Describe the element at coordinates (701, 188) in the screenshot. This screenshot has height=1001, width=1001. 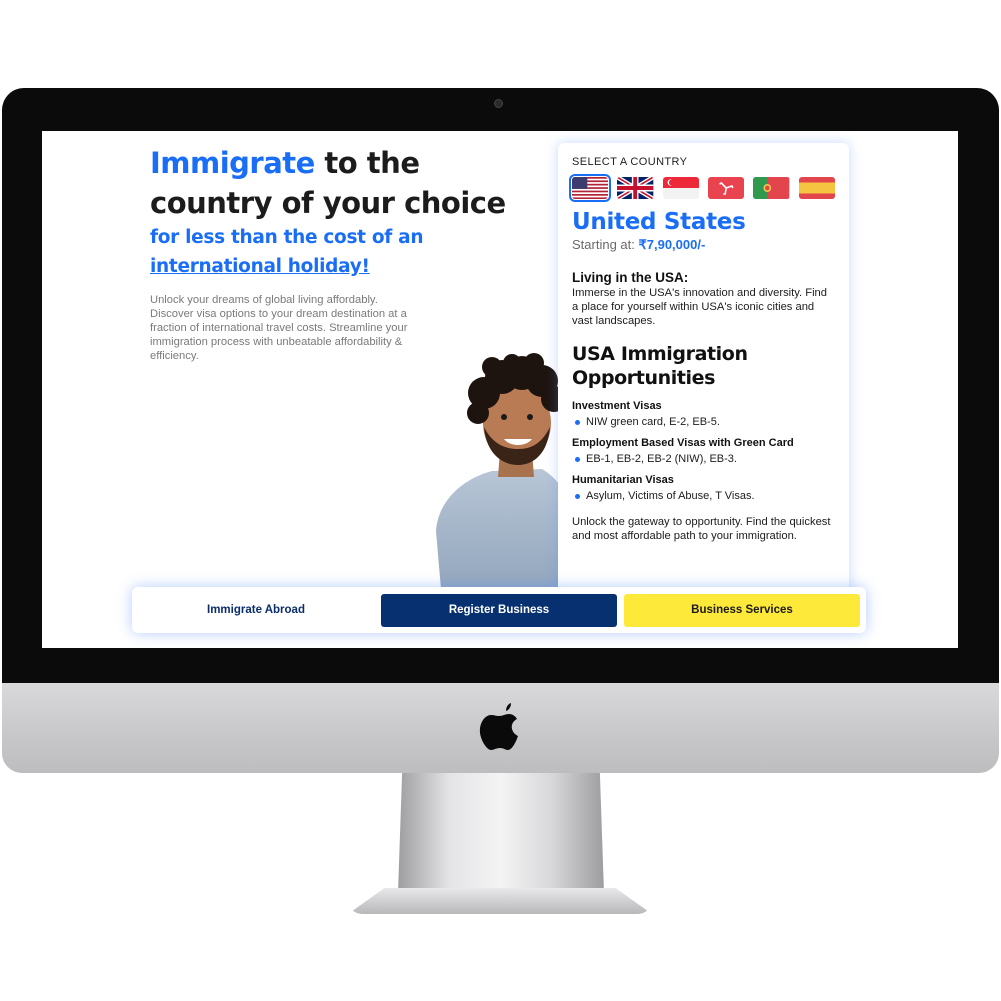
I see `flag-selector` at that location.